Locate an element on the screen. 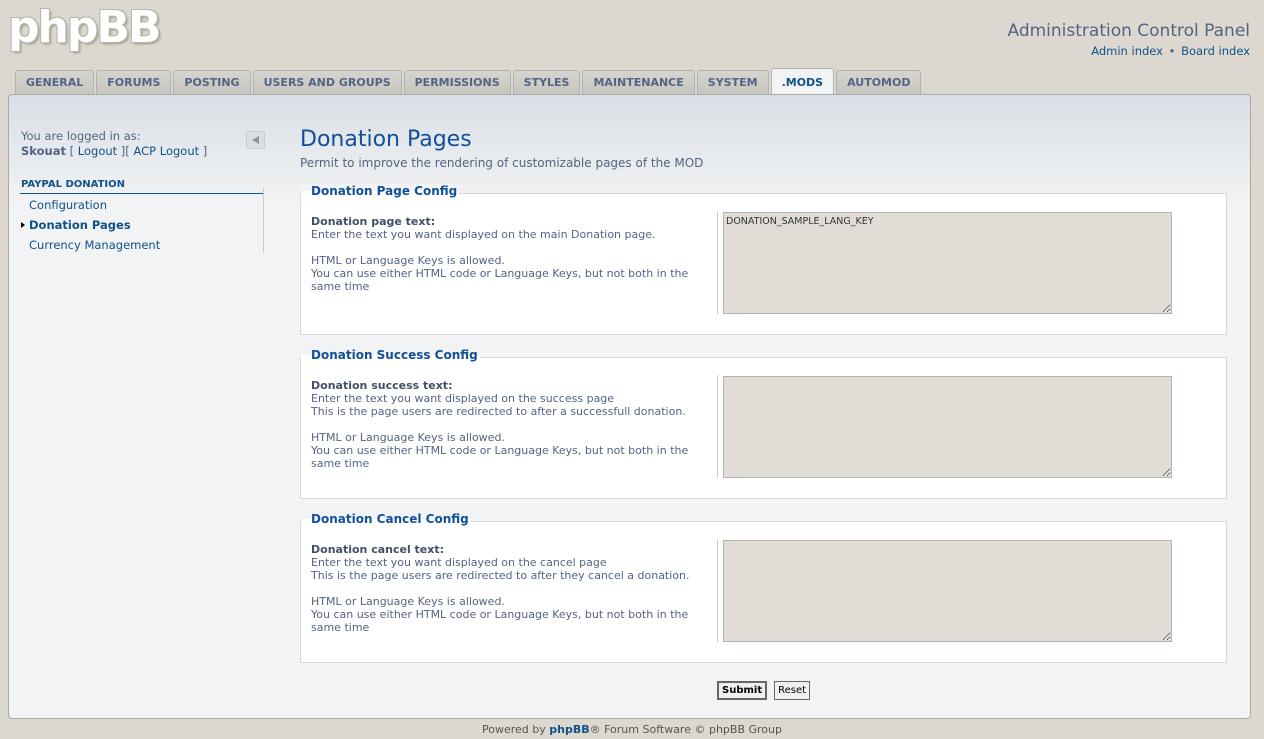 This screenshot has width=1264, height=739. tab-automod: AUTOMOD is located at coordinates (879, 82).